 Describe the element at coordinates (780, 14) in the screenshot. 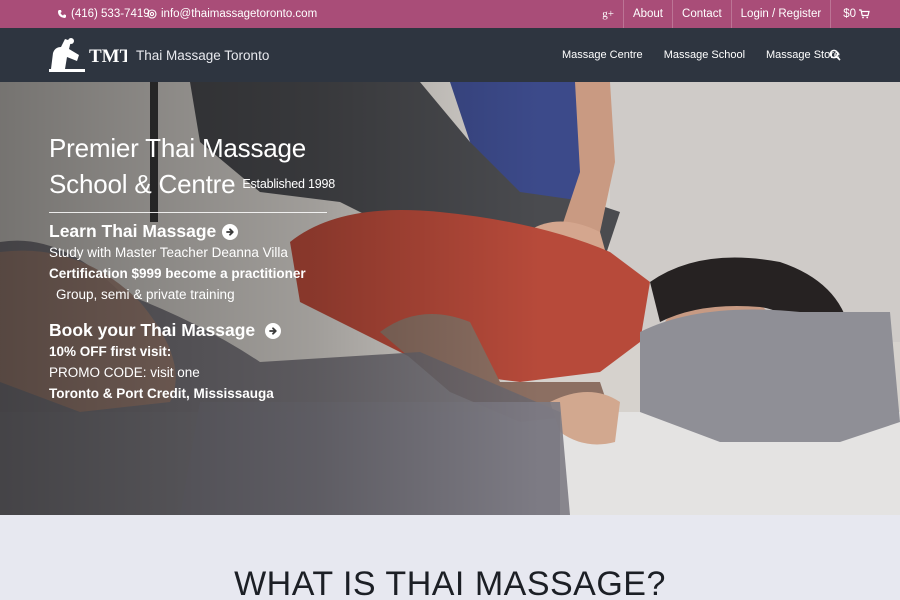

I see `login-register-link: Login / Register` at that location.